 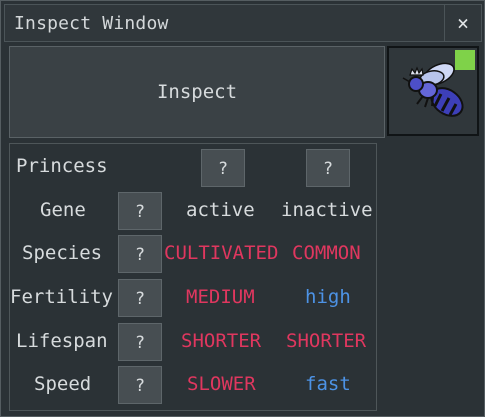 What do you see at coordinates (61, 297) in the screenshot?
I see `fertility-label: Fertility` at bounding box center [61, 297].